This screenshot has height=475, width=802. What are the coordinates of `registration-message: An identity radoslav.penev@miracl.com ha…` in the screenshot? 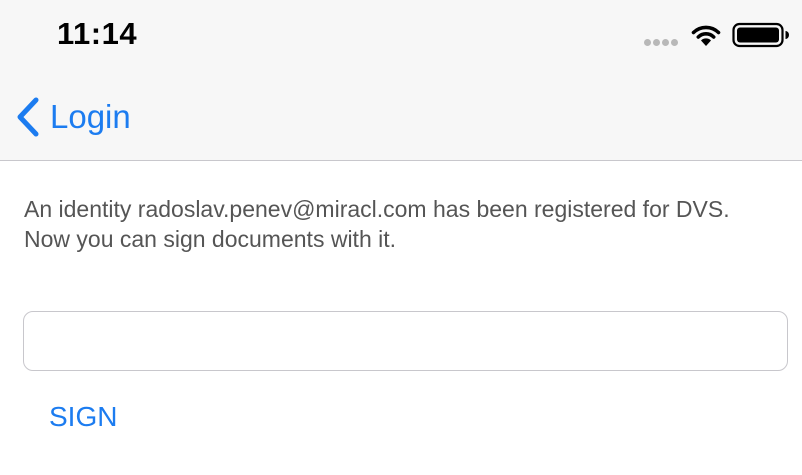 It's located at (377, 224).